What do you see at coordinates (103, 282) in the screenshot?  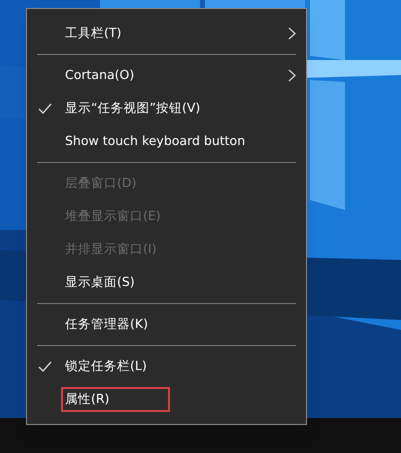 I see `menu-item: 显示桌面(S)` at bounding box center [103, 282].